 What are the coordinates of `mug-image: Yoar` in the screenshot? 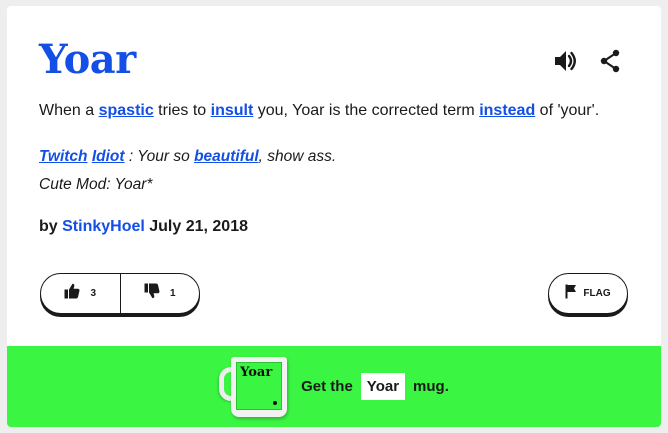 It's located at (255, 386).